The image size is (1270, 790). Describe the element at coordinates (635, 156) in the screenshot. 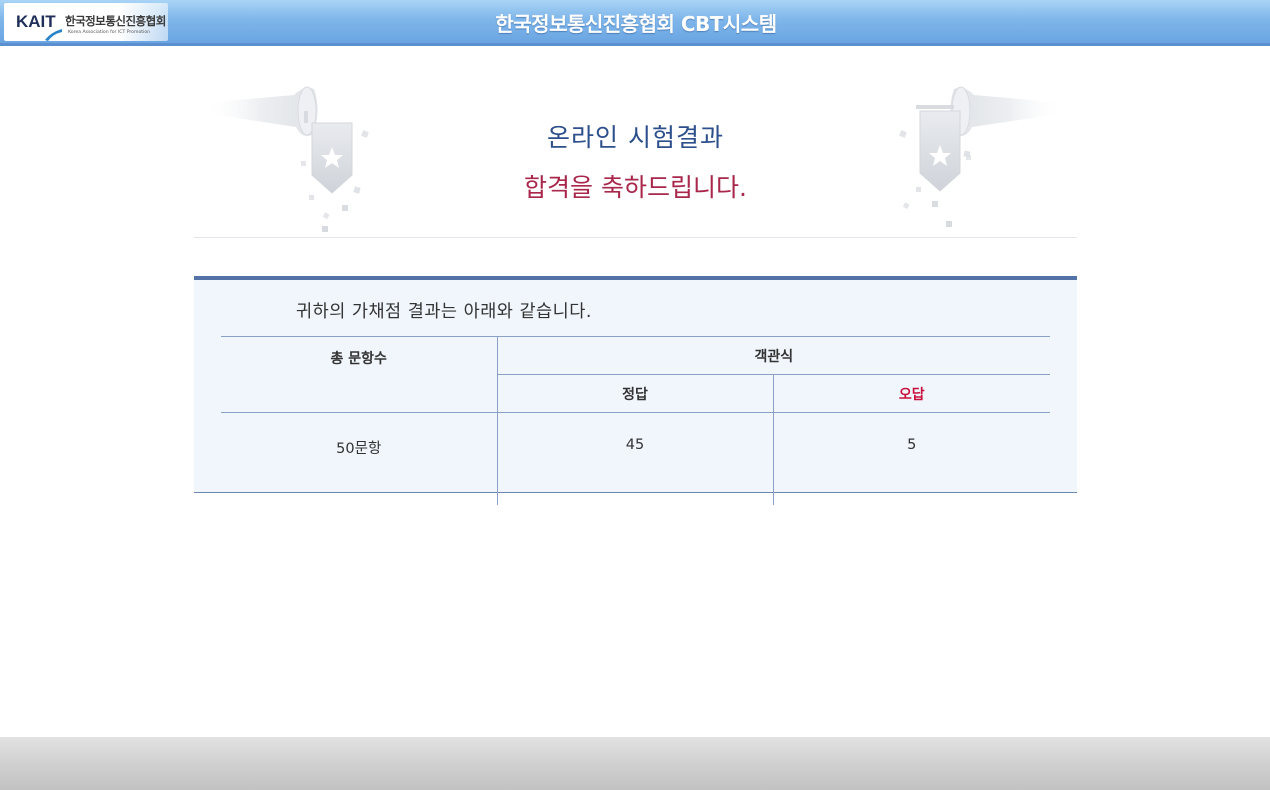

I see `result-banner: 온라인 시험결과 합격을 축하드립니다.` at that location.